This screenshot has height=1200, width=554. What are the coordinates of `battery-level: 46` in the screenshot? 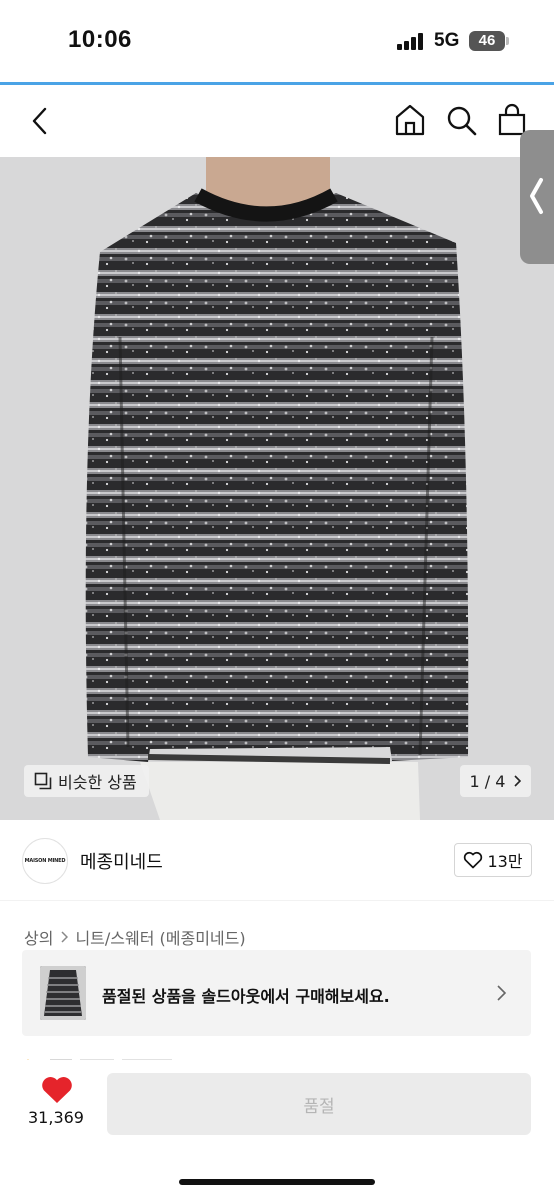 It's located at (487, 40).